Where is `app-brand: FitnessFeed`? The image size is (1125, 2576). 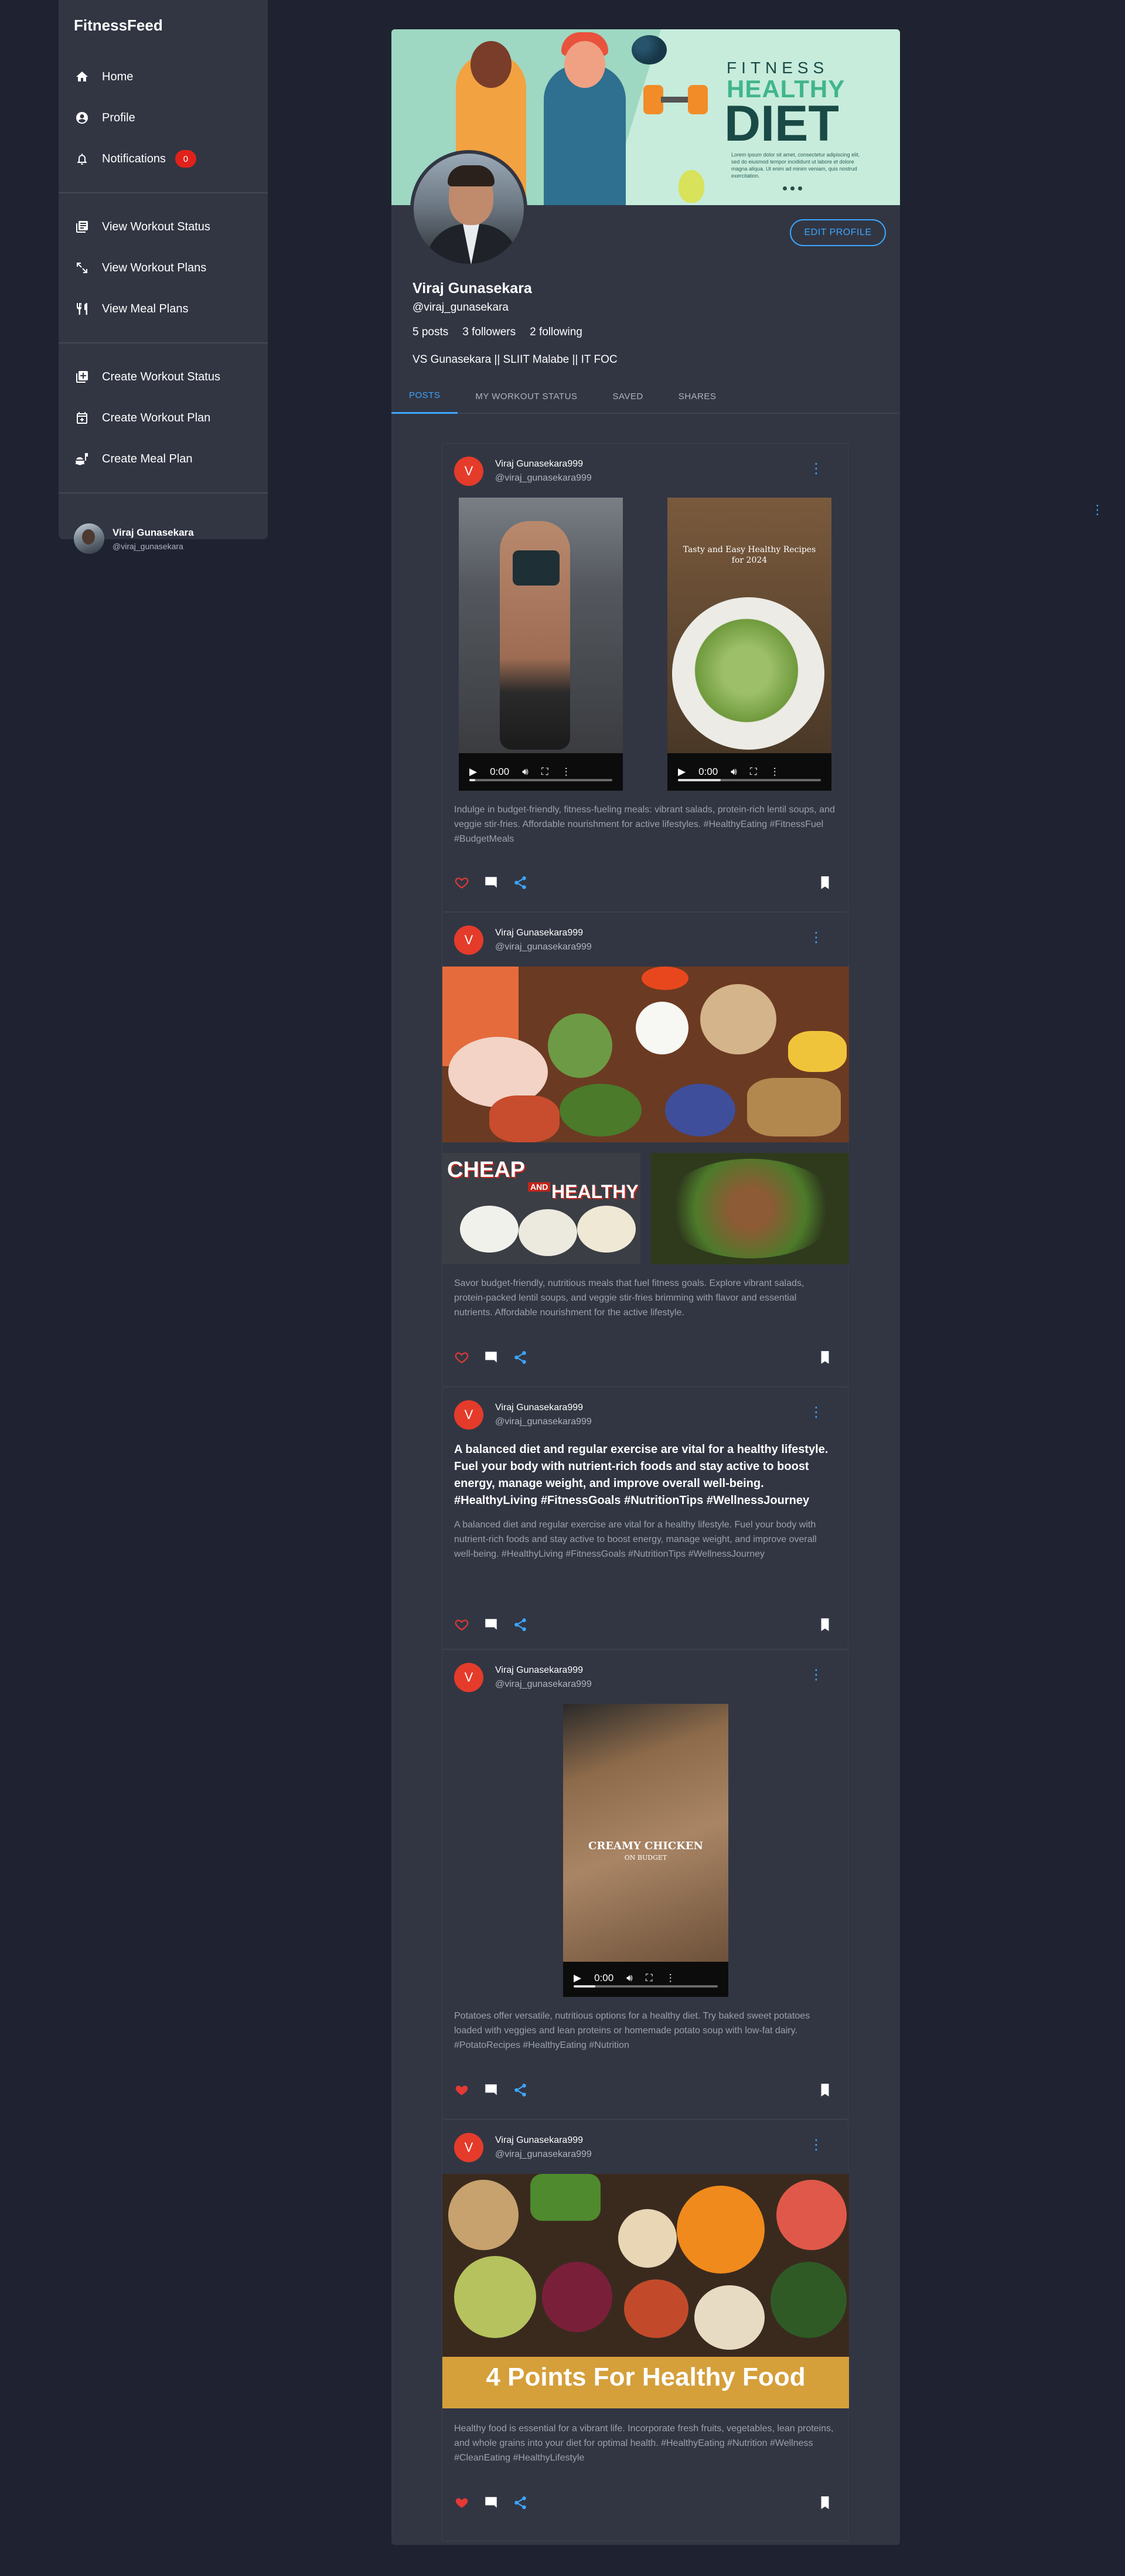 app-brand: FitnessFeed is located at coordinates (163, 25).